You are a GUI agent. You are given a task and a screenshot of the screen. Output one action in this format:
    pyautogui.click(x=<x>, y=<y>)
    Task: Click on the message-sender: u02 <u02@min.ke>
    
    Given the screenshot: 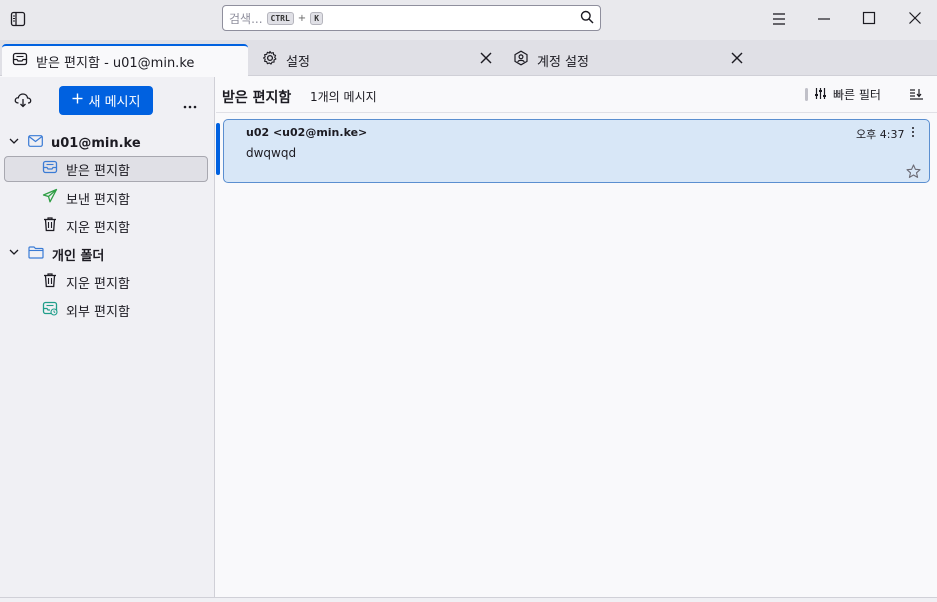 What is the action you would take?
    pyautogui.click(x=307, y=132)
    